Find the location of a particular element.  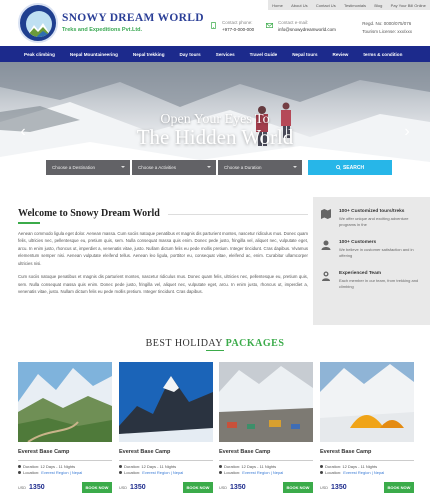

logo-mountain-icon is located at coordinates (39, 30).